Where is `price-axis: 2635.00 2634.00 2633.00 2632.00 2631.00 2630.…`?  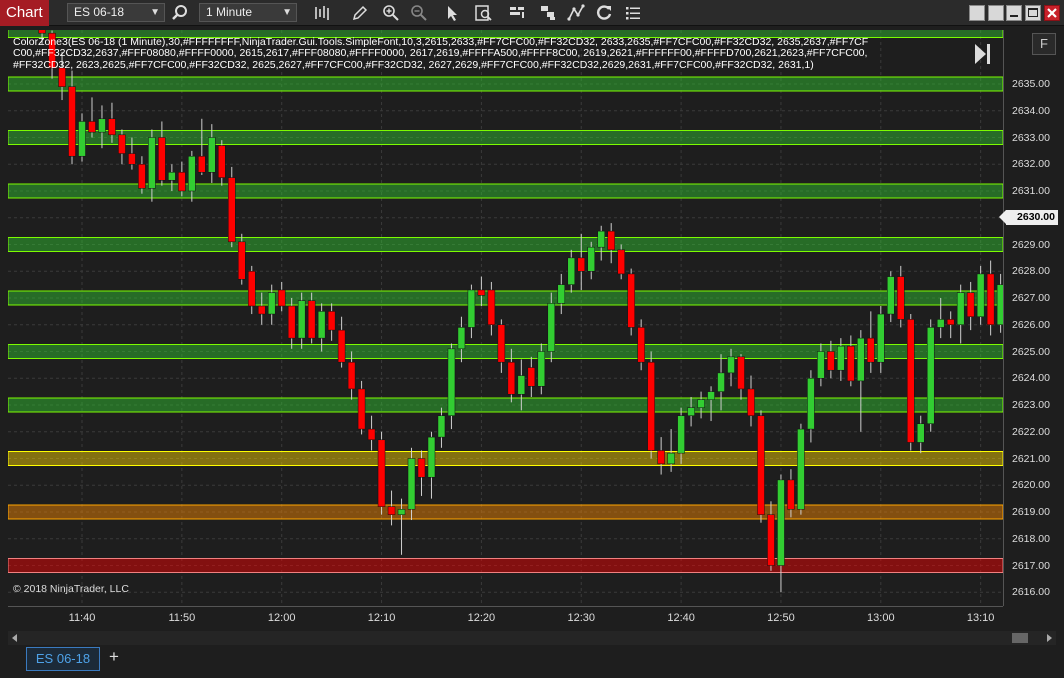 price-axis: 2635.00 2634.00 2633.00 2632.00 2631.00 2630.… is located at coordinates (1031, 318).